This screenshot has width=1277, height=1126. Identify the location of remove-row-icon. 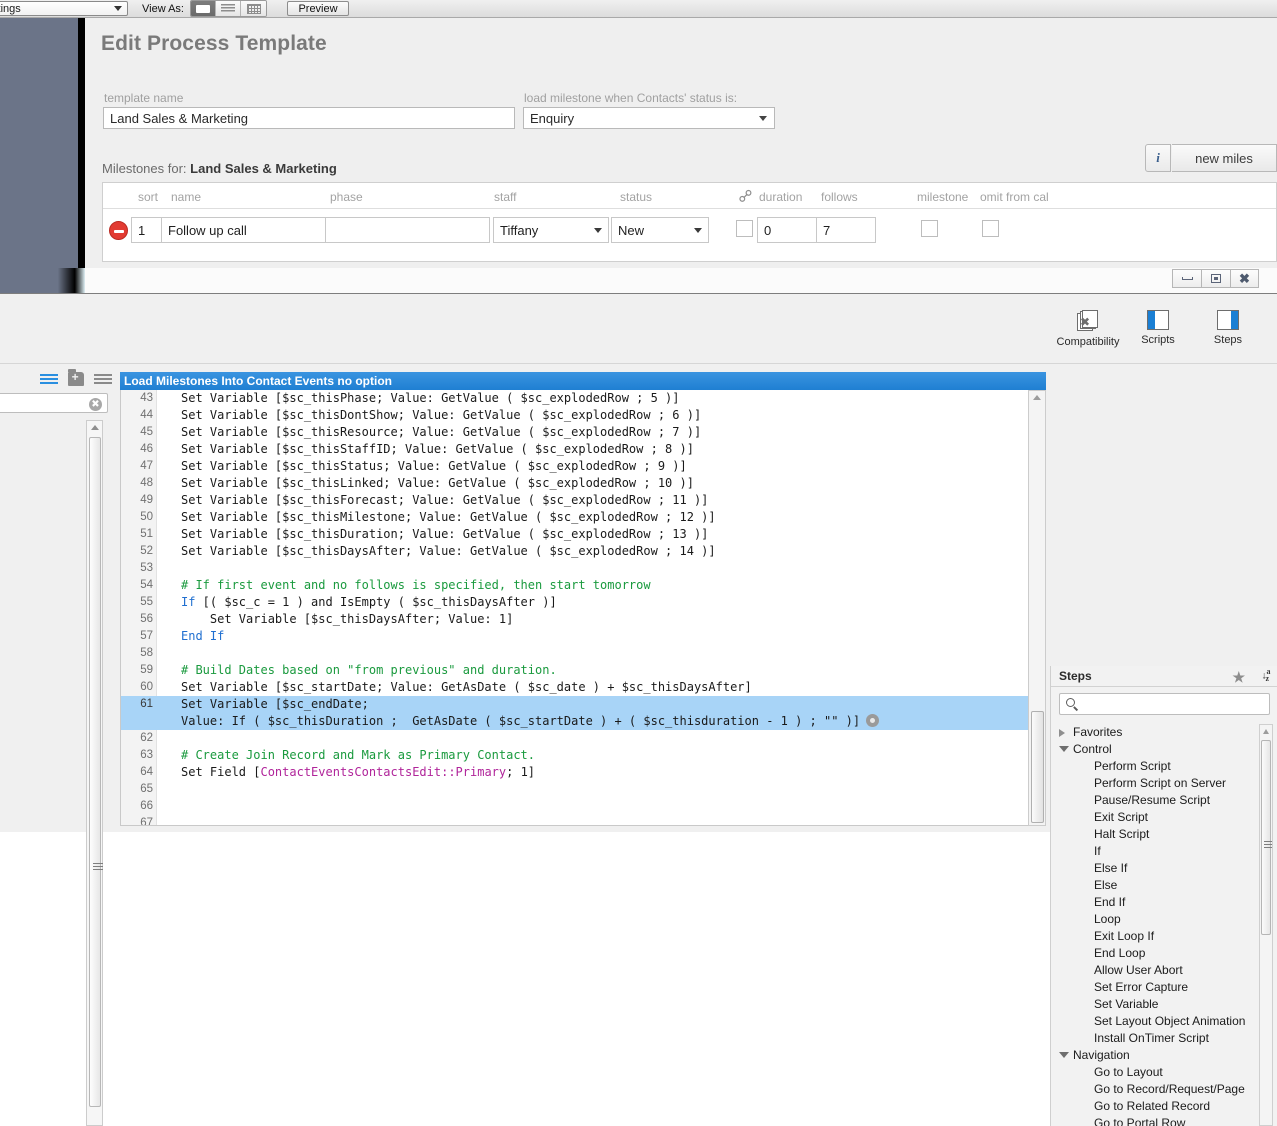
(118, 230).